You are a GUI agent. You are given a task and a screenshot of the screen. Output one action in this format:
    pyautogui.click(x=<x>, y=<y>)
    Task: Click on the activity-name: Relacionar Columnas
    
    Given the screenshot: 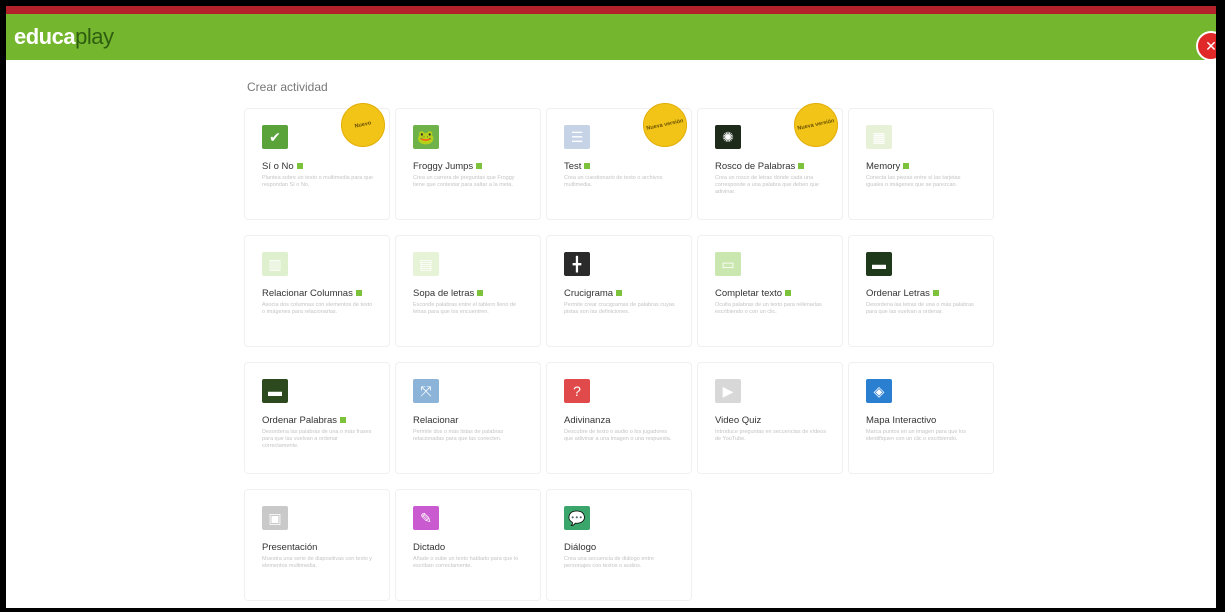 What is the action you would take?
    pyautogui.click(x=312, y=293)
    